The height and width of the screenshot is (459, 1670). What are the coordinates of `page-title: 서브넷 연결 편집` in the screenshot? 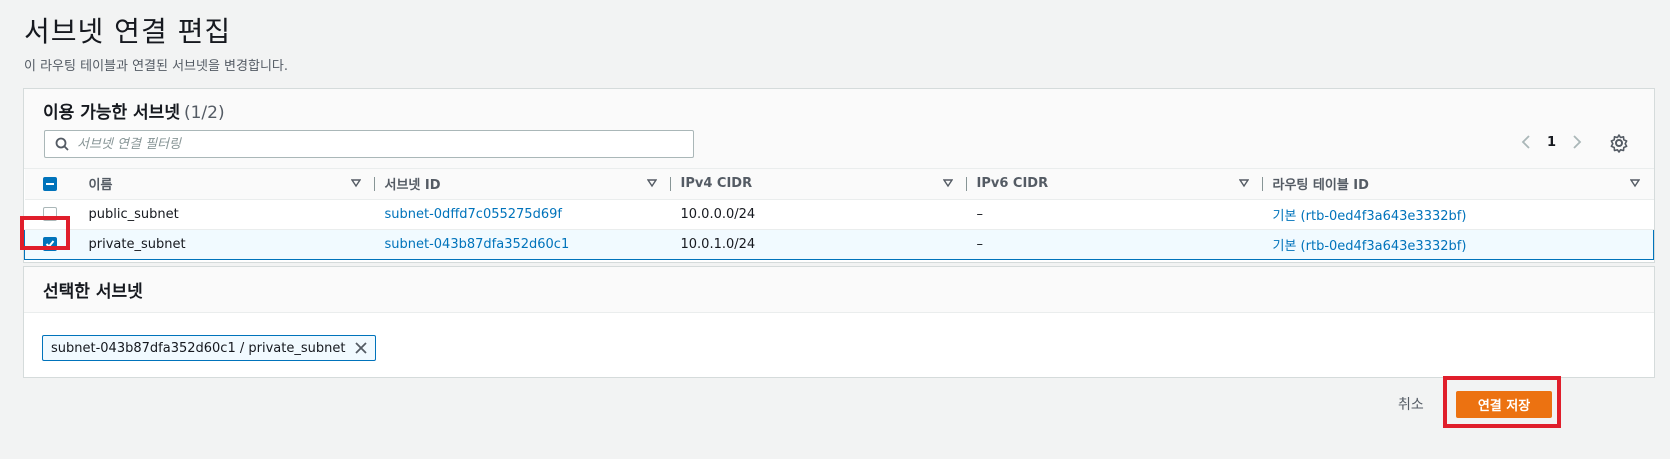 It's located at (128, 31).